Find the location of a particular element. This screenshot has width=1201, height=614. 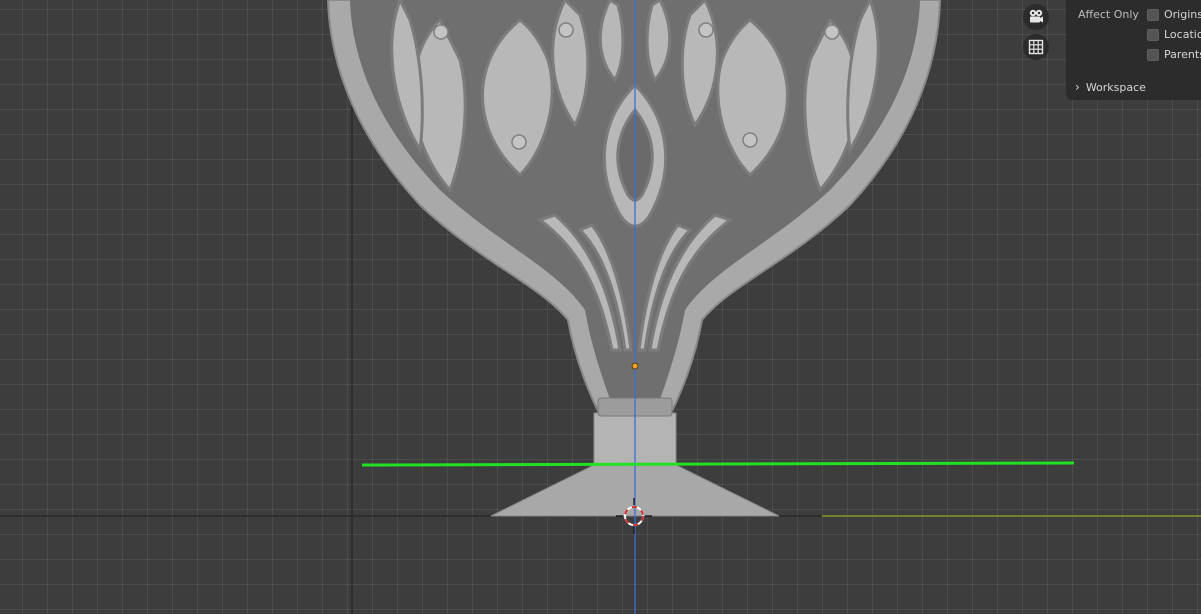

locations-option: Locations is located at coordinates (1174, 34).